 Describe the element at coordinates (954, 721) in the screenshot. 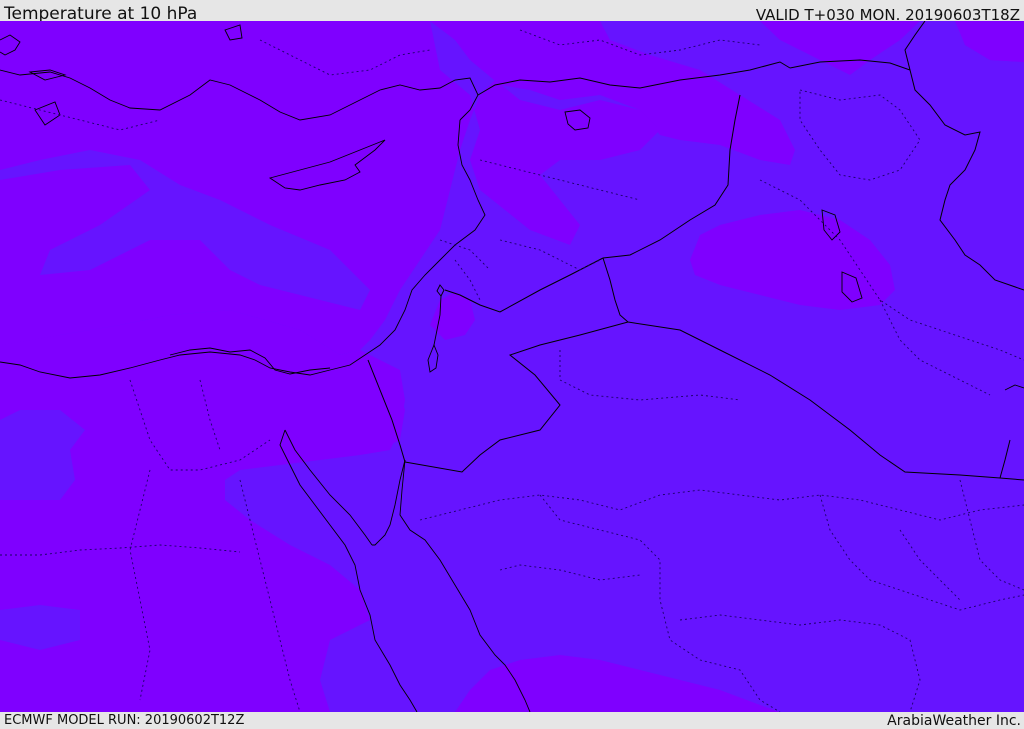

I see `credit-label: ArabiaWeather Inc.` at that location.